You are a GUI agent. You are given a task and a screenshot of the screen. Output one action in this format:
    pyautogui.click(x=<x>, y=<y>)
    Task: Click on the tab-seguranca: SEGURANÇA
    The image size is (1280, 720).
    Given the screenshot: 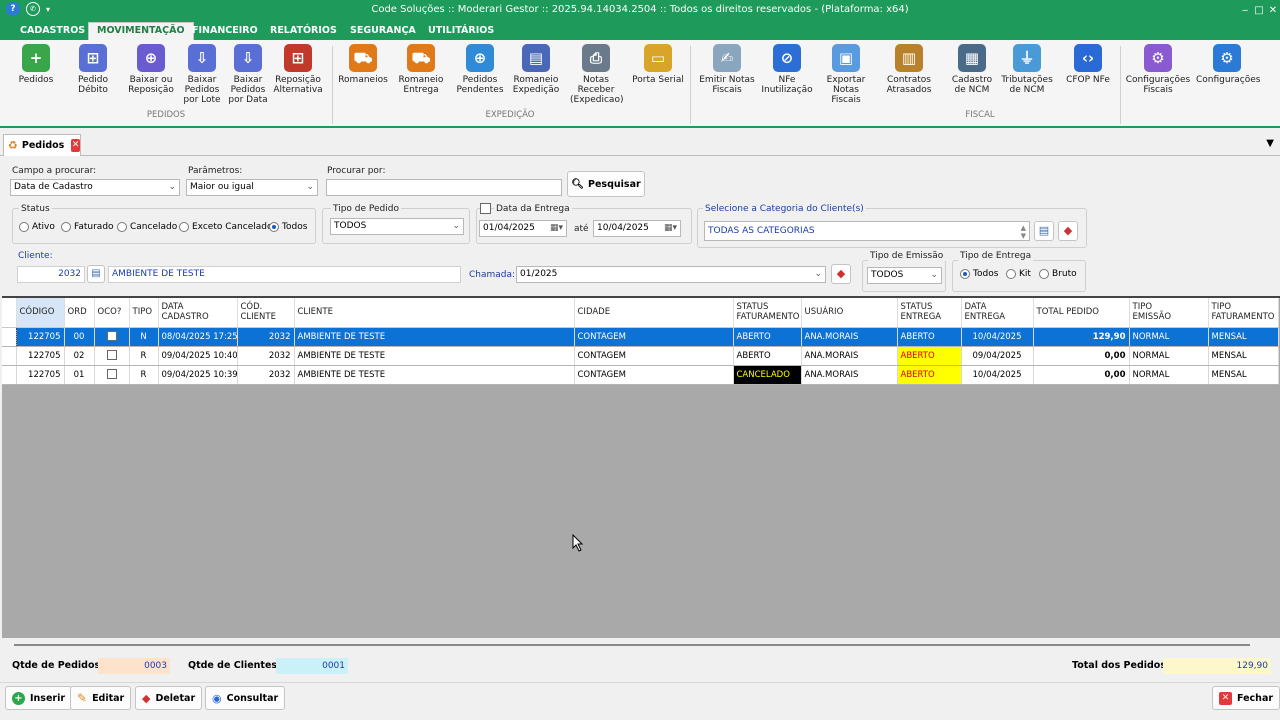 What is the action you would take?
    pyautogui.click(x=383, y=31)
    